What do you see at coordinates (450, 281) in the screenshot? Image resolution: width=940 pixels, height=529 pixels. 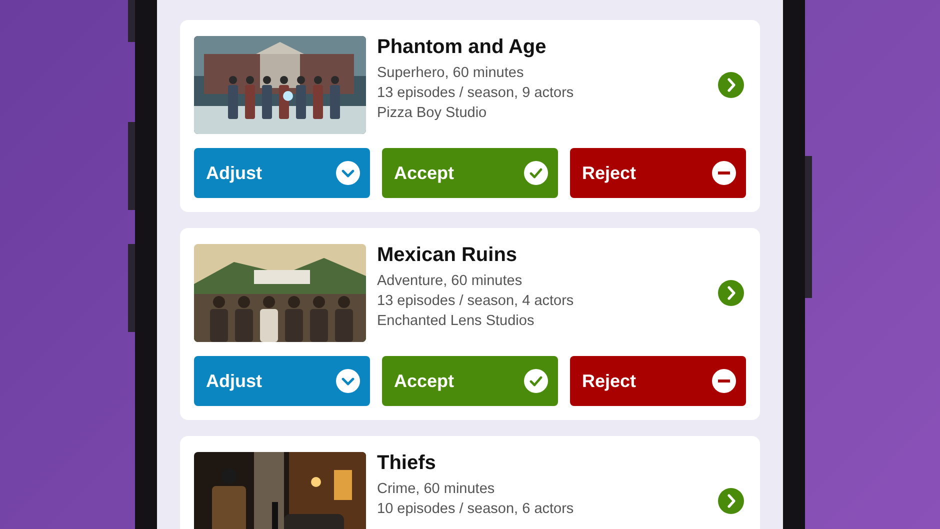 I see `show-detail: Adventure, 60 minutes` at bounding box center [450, 281].